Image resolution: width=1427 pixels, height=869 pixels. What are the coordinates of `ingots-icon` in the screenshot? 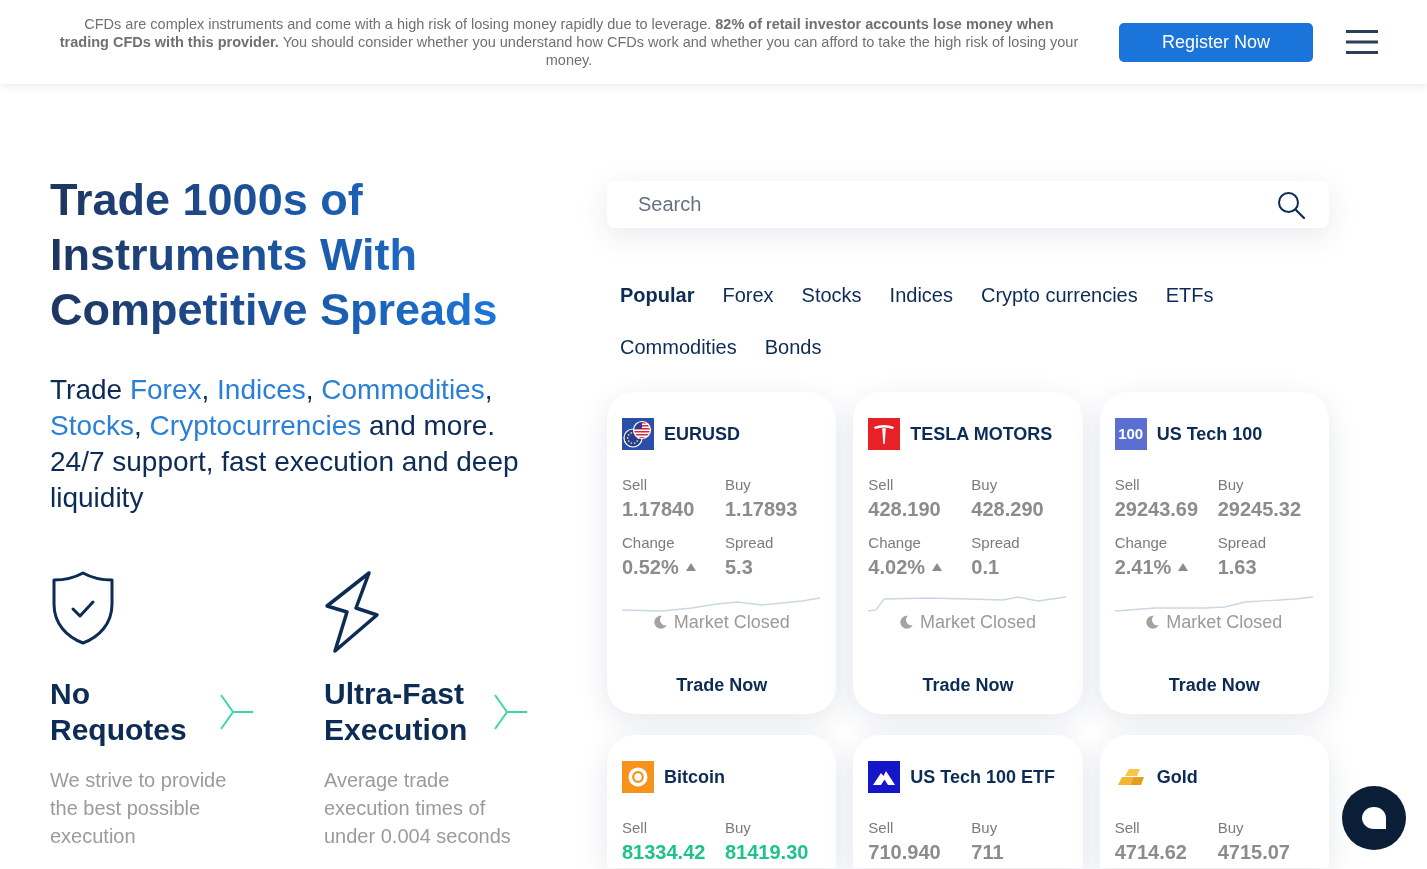 It's located at (1130, 777).